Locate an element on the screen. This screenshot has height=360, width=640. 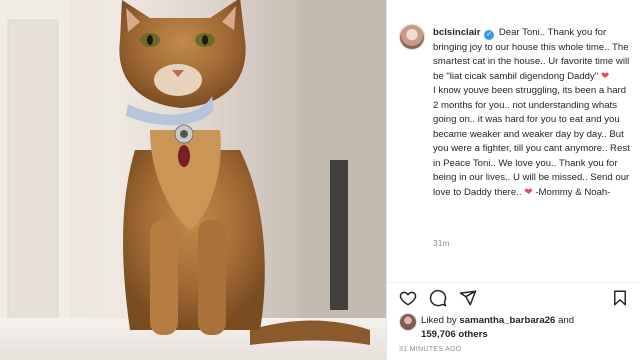
liker-avatar is located at coordinates (408, 322).